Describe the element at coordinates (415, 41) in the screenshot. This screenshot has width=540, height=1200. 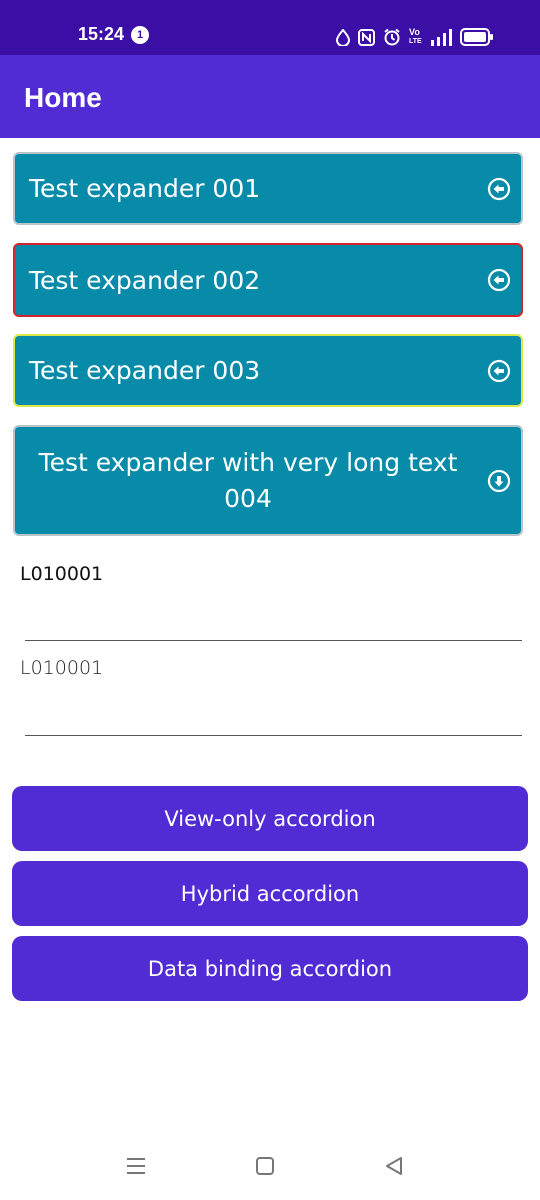
I see `volte-label-bottom: LTE` at that location.